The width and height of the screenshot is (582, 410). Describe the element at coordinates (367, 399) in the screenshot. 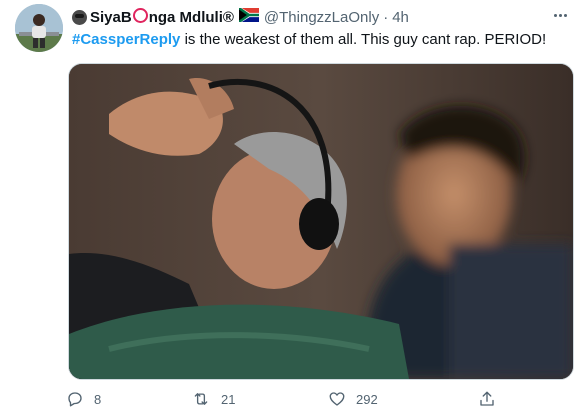

I see `like-count: 292` at that location.